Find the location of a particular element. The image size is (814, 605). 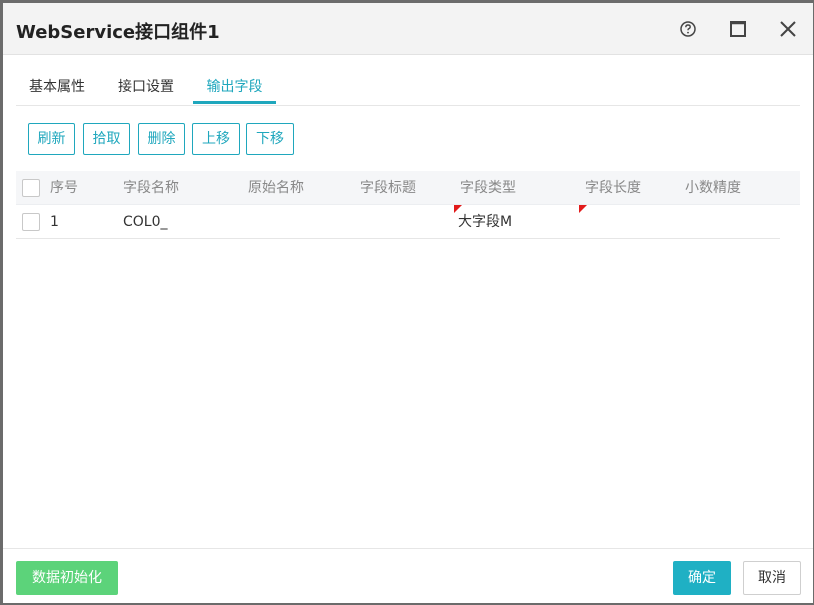

column-header-field-length: 字段长度 is located at coordinates (613, 188).